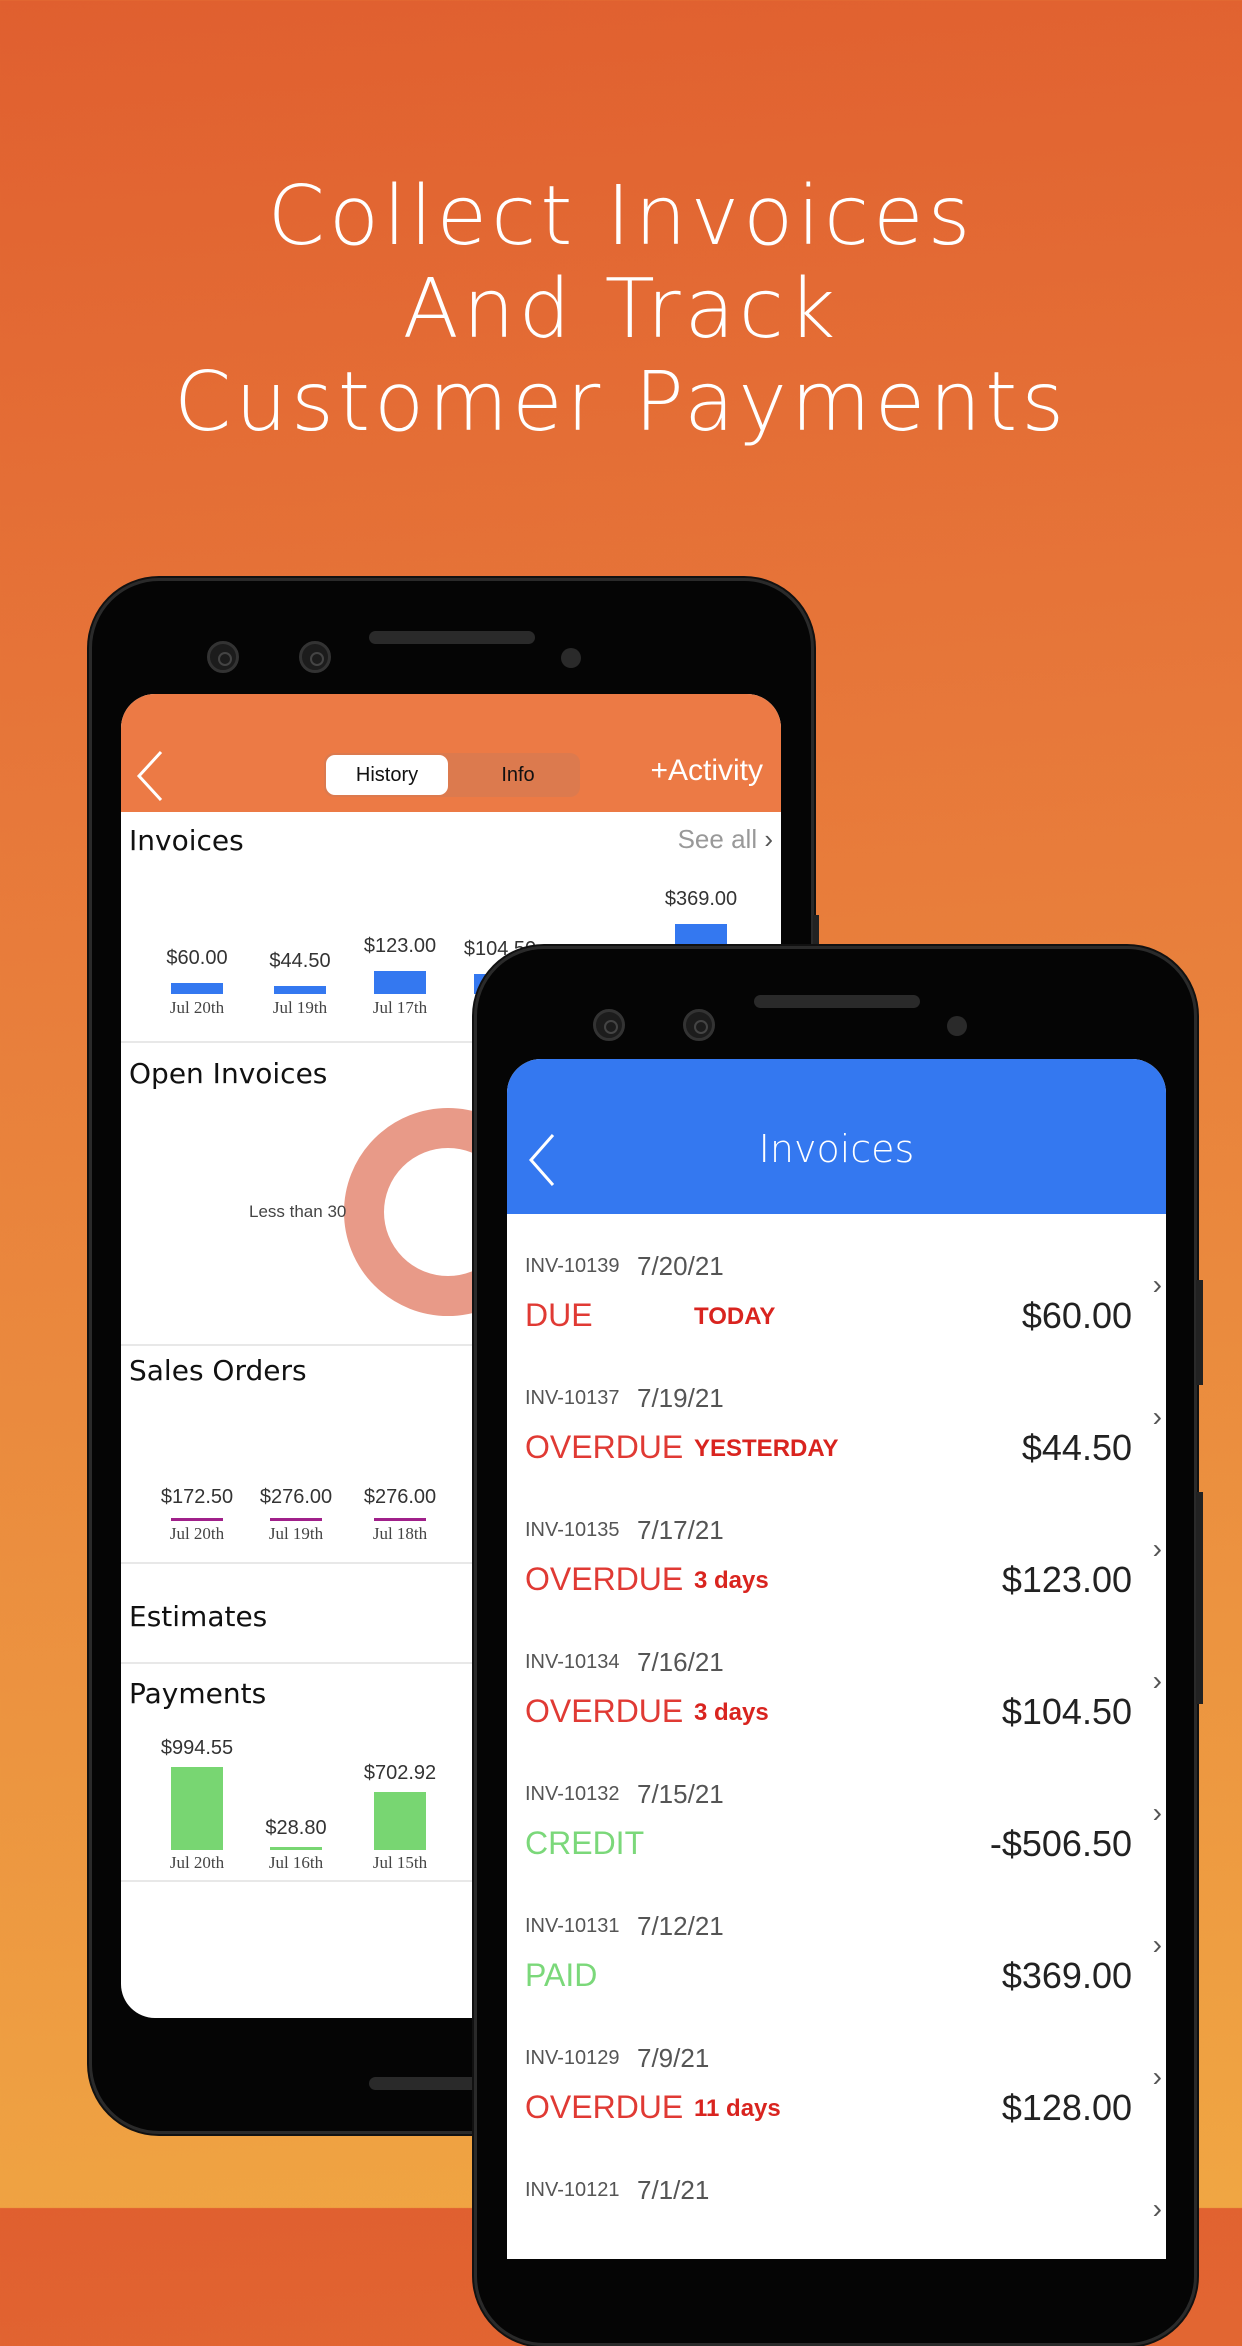  What do you see at coordinates (572, 1926) in the screenshot?
I see `invoice-id: INV-10131` at bounding box center [572, 1926].